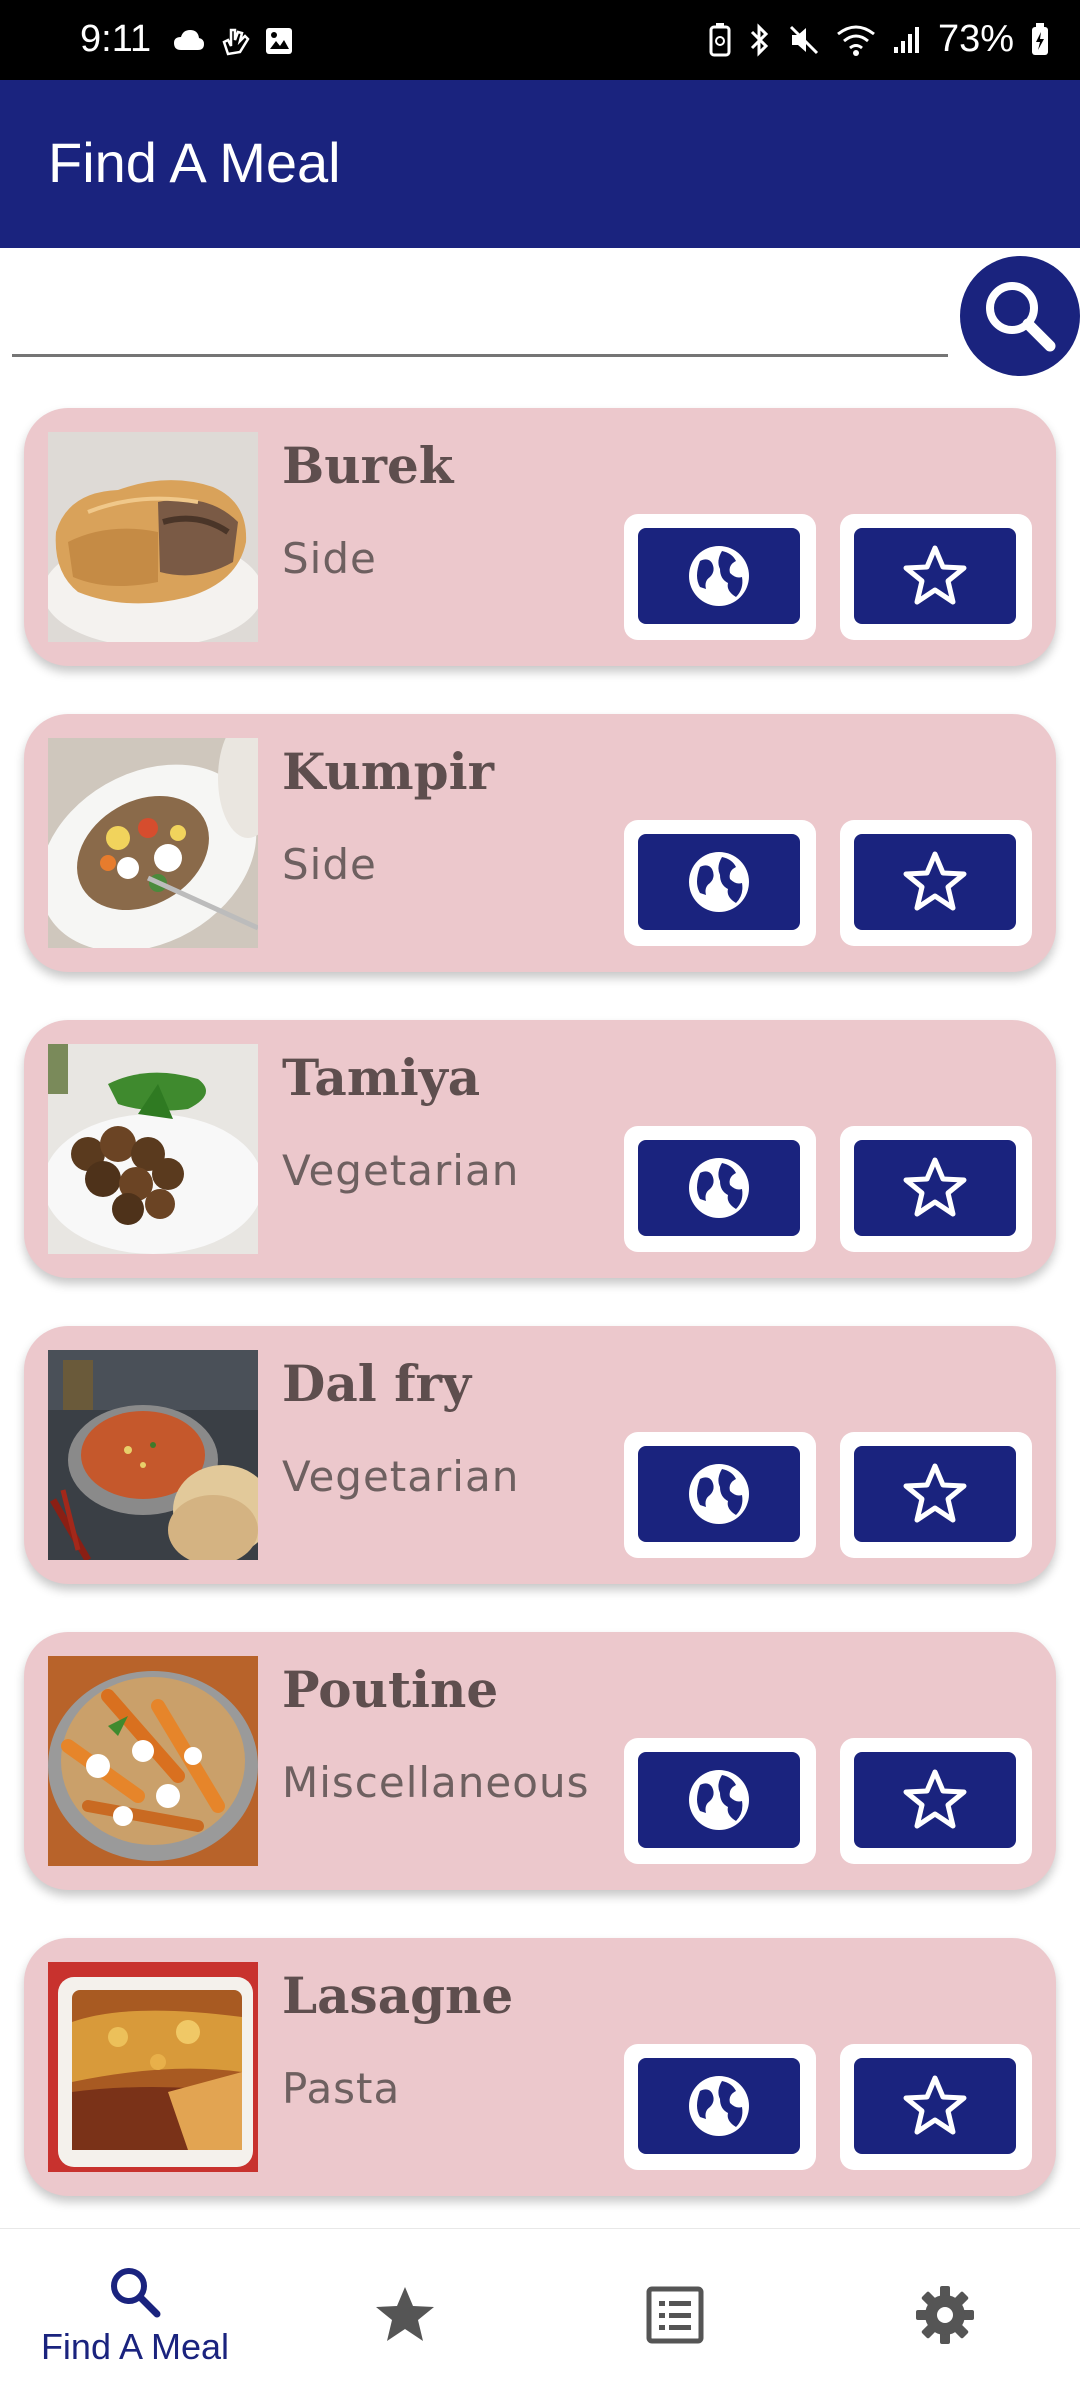 The image size is (1080, 2400). Describe the element at coordinates (540, 843) in the screenshot. I see `meal-card: Kumpir Side` at that location.